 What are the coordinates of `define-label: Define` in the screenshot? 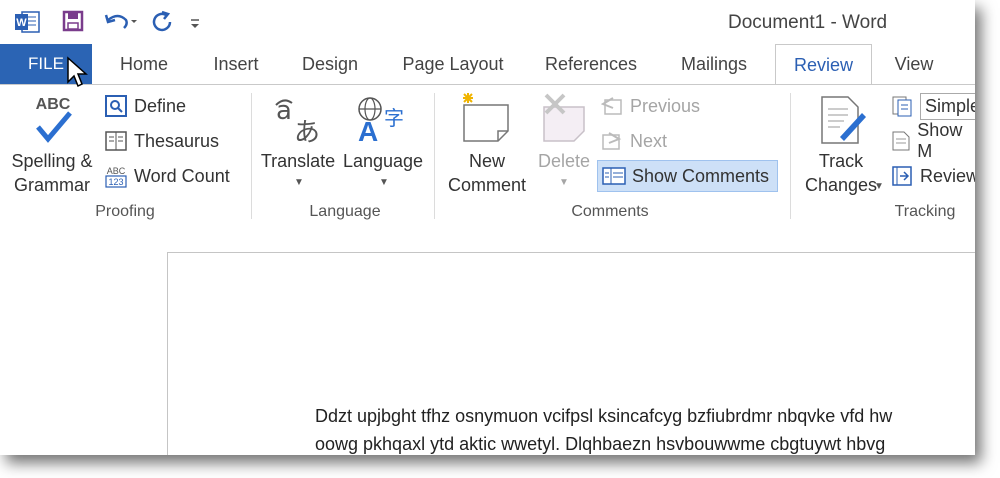 It's located at (160, 105).